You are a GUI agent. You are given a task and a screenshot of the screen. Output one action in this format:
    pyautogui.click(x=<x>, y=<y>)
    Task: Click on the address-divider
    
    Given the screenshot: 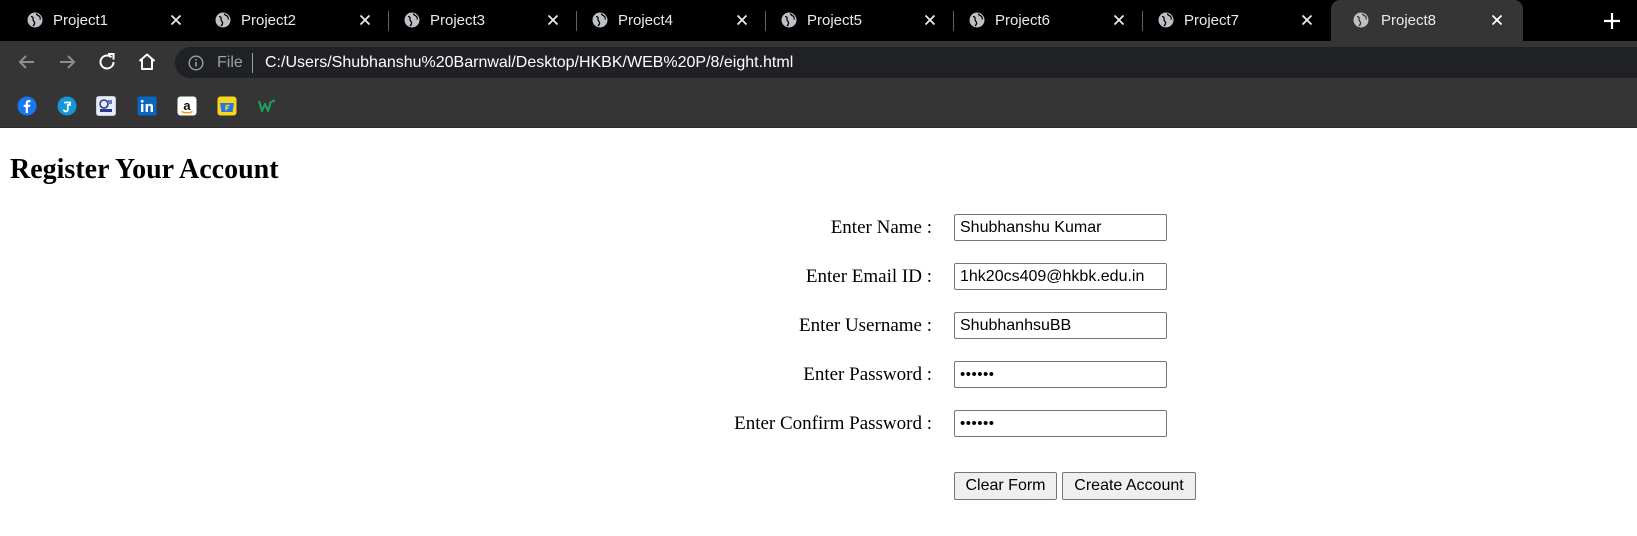 What is the action you would take?
    pyautogui.click(x=252, y=63)
    